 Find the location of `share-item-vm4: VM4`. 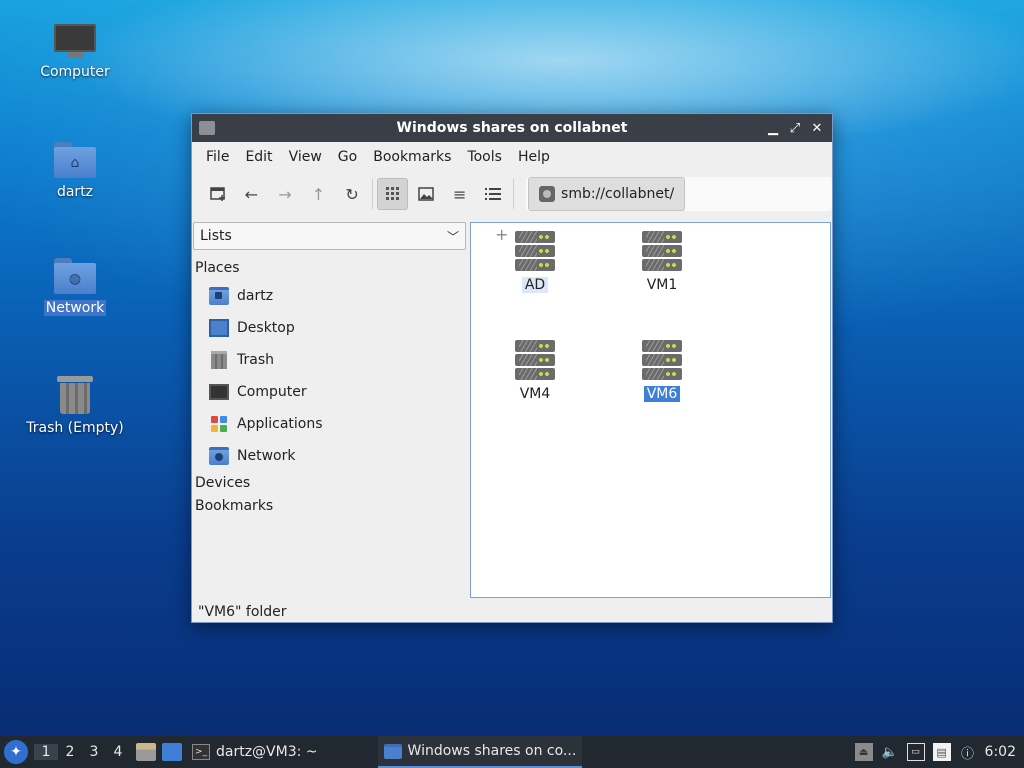

share-item-vm4: VM4 is located at coordinates (535, 371).